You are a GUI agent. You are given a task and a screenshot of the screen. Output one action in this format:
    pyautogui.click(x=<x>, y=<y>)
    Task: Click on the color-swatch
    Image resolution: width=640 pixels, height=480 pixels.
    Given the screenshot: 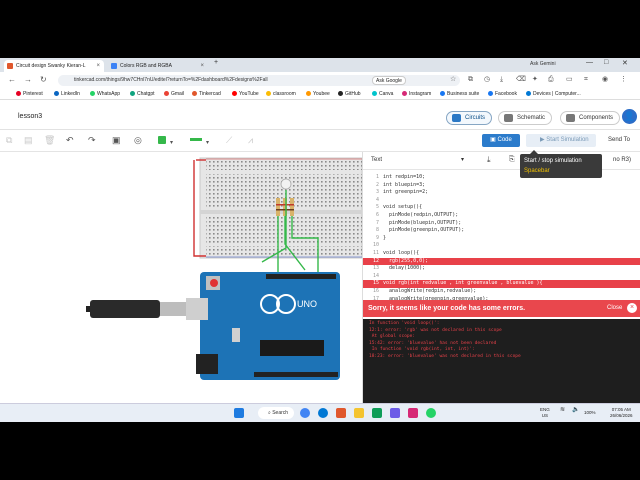 What is the action you would take?
    pyautogui.click(x=162, y=140)
    